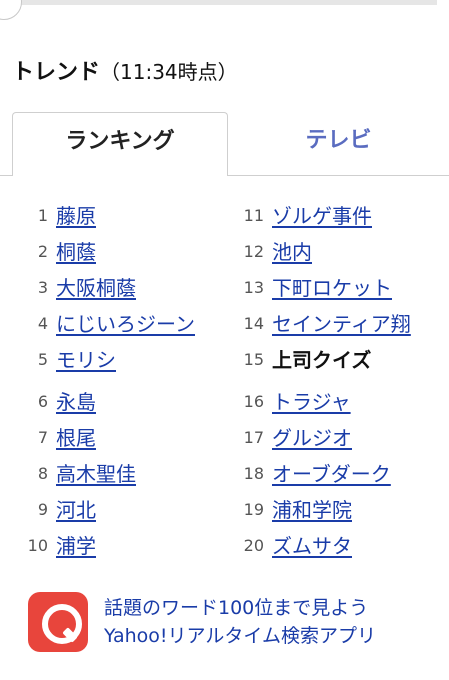 The height and width of the screenshot is (680, 449). Describe the element at coordinates (76, 510) in the screenshot. I see `trend-link: 河北` at that location.